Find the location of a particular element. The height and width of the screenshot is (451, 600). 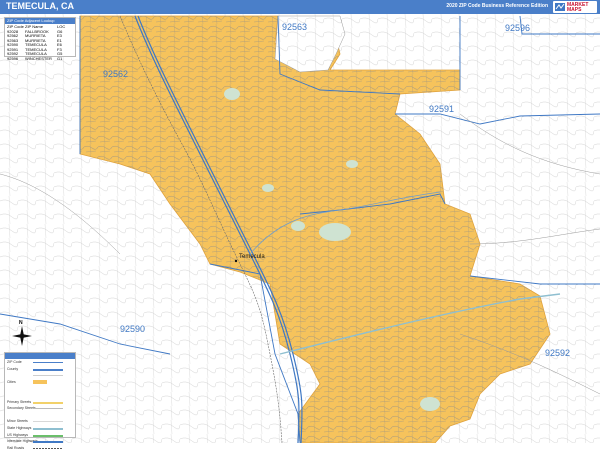

city-label: Temecula is located at coordinates (252, 257).